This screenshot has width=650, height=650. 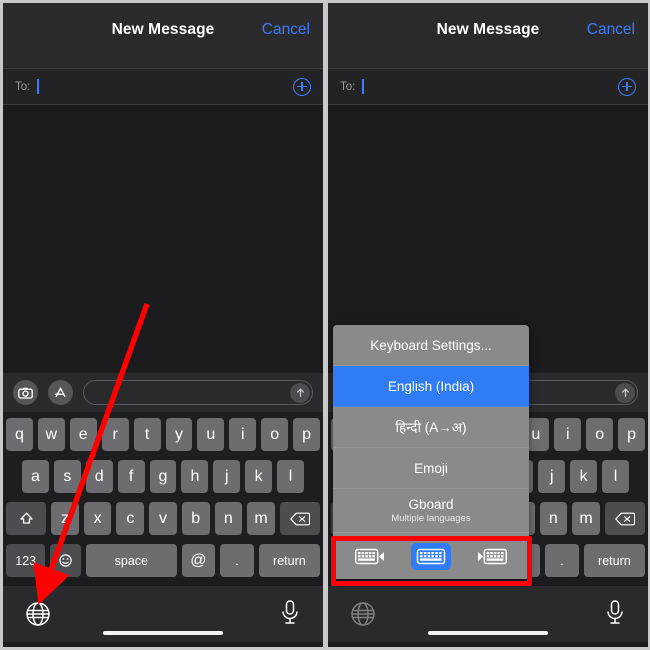 I want to click on key-e: e, so click(x=83, y=434).